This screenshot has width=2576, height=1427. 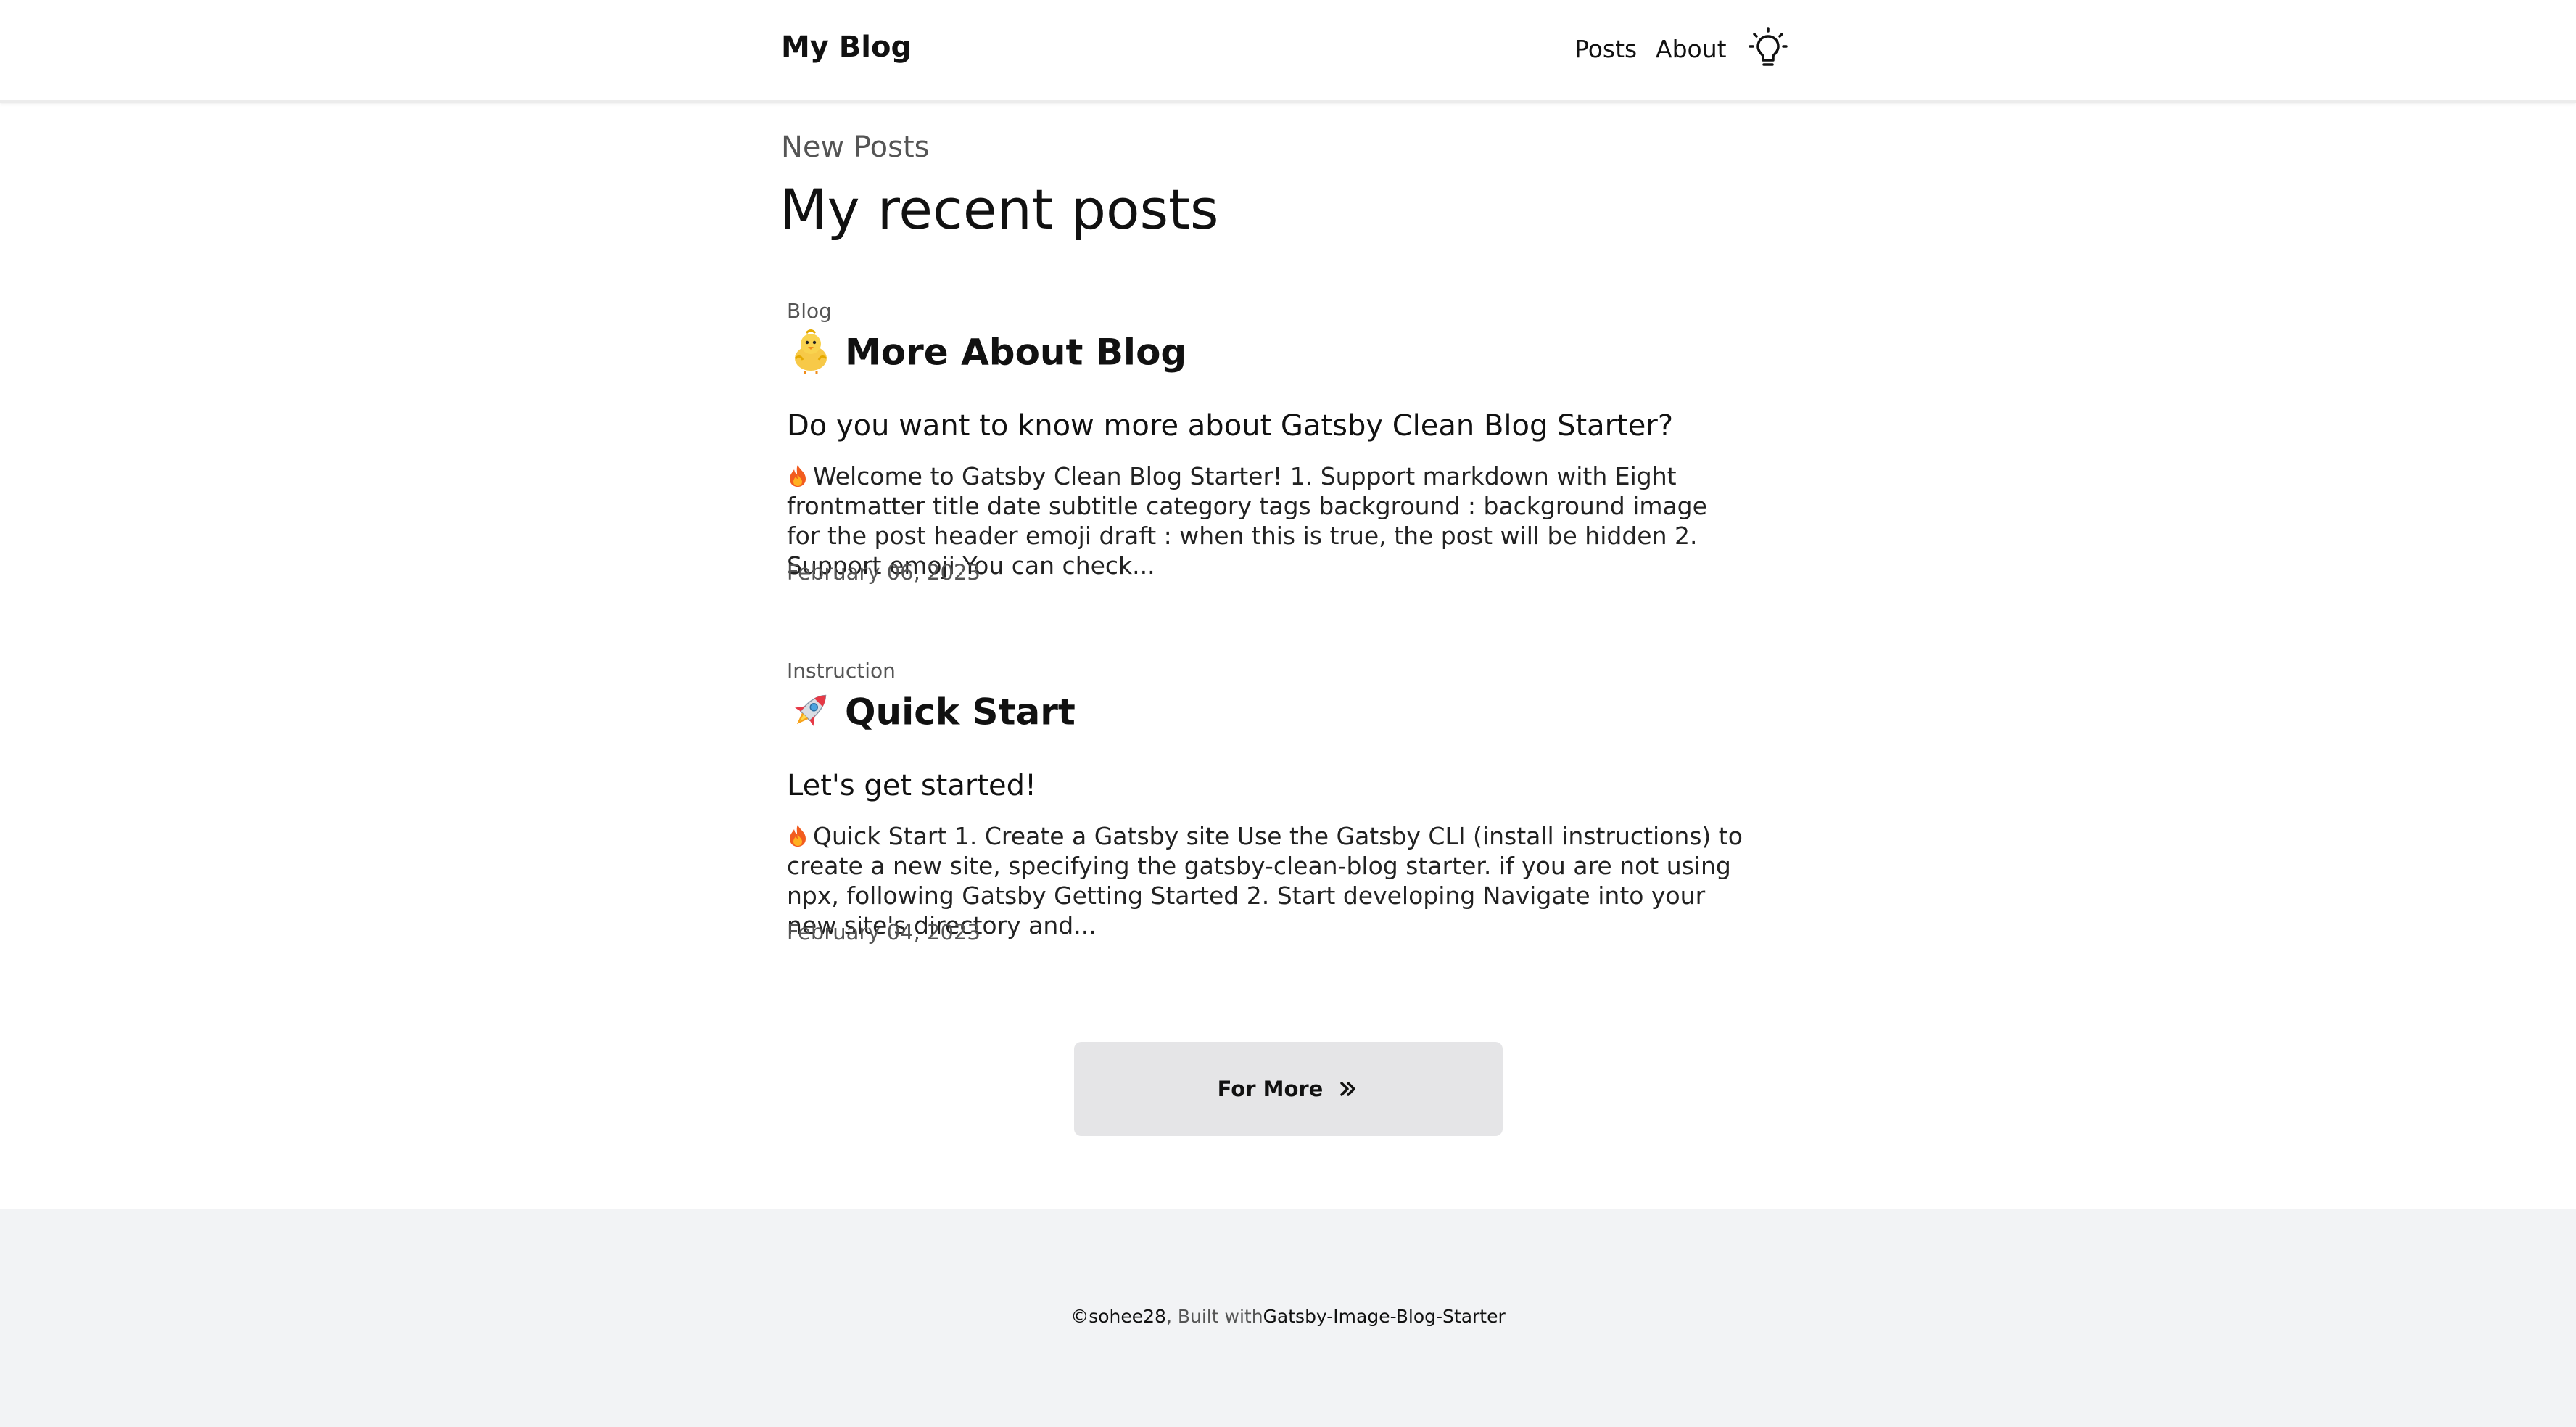 What do you see at coordinates (1079, 1316) in the screenshot?
I see `copyright-symbol: ©` at bounding box center [1079, 1316].